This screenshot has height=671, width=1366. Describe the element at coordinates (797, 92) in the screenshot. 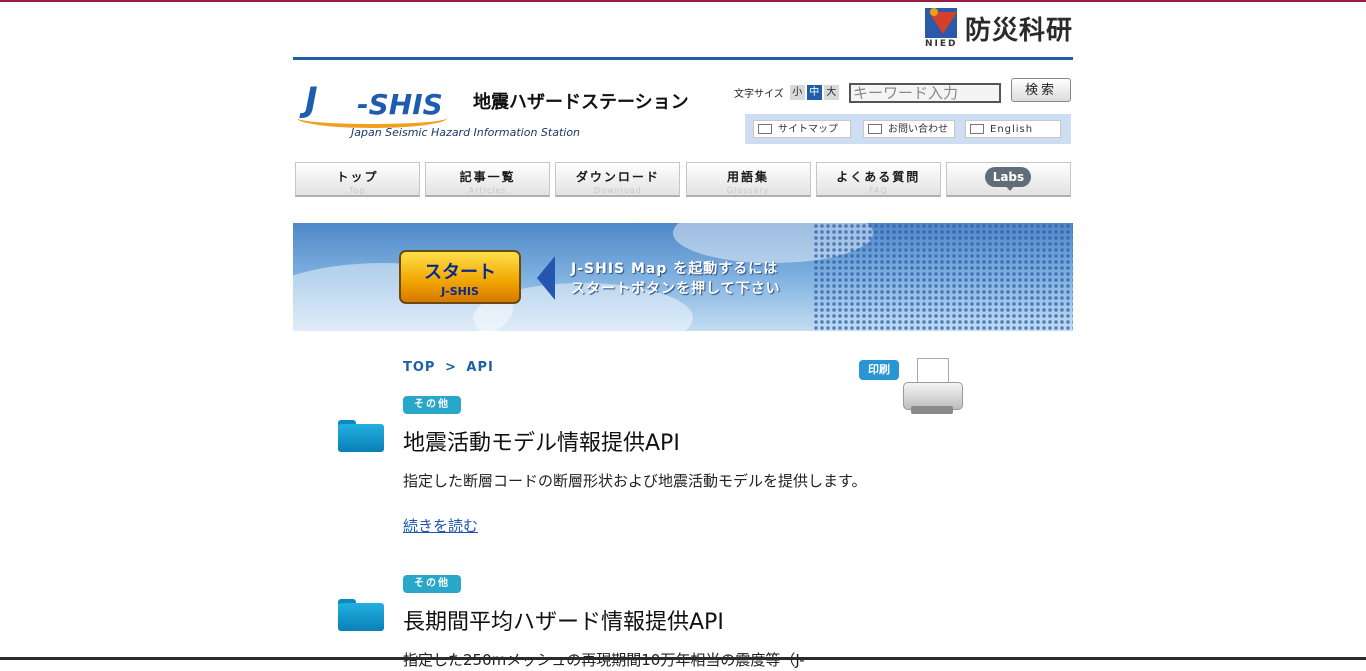

I see `font-size-small-button: 小` at that location.